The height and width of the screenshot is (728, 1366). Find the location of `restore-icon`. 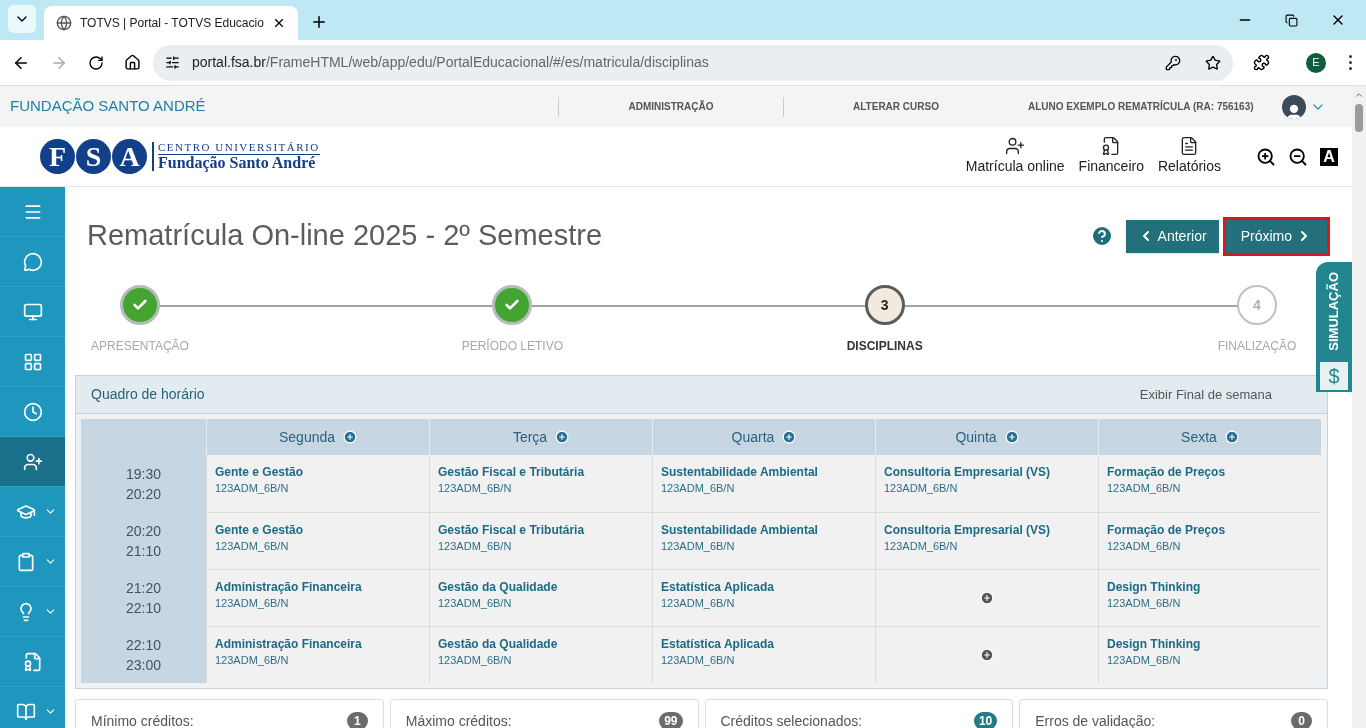

restore-icon is located at coordinates (1291, 20).